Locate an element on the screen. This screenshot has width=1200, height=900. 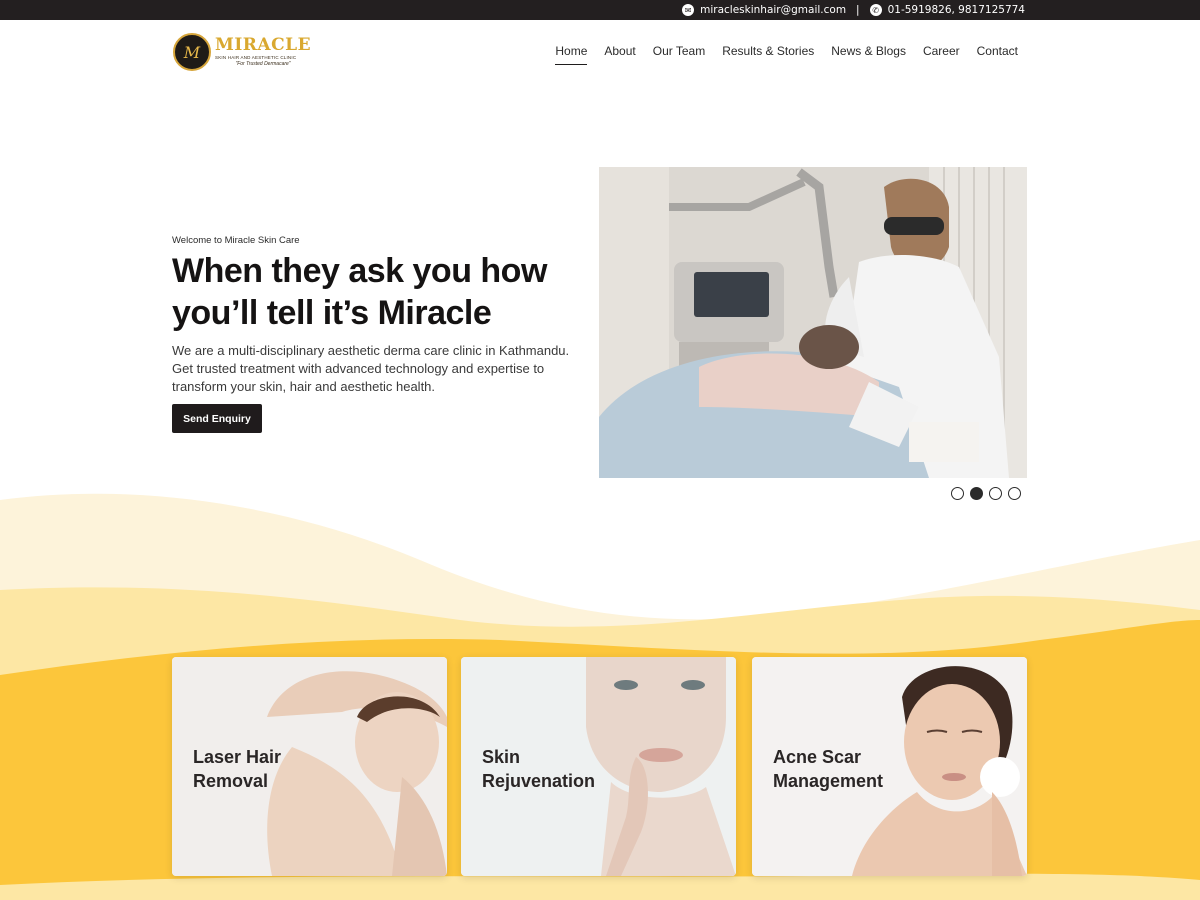
nav-results-stories: Results & Stories is located at coordinates (768, 54).